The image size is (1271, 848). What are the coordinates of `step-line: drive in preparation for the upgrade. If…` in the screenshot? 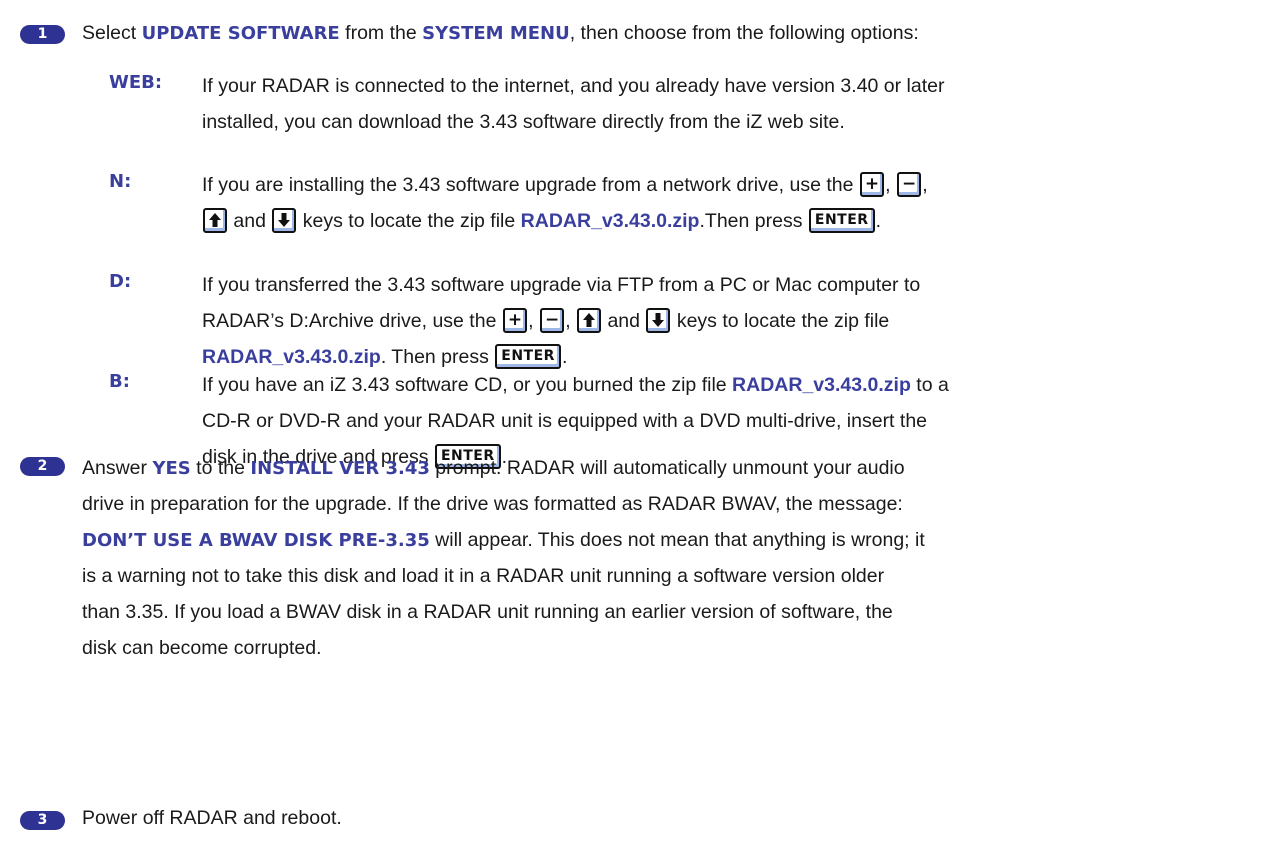 It's located at (492, 504).